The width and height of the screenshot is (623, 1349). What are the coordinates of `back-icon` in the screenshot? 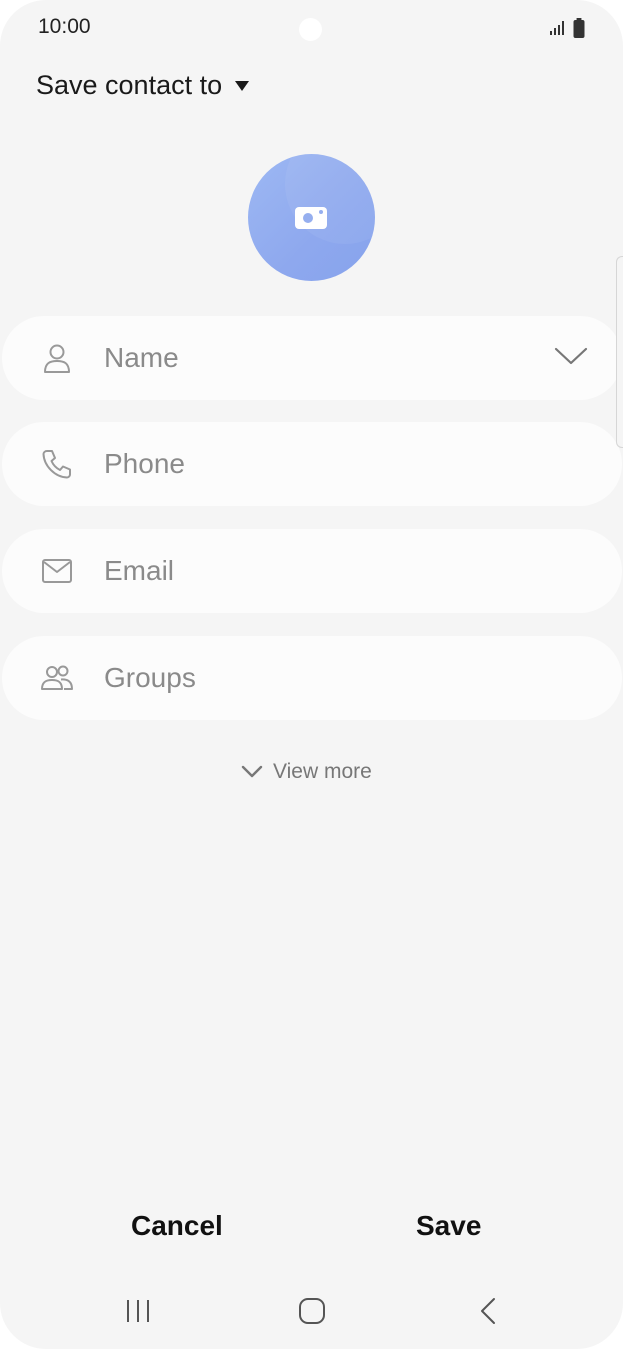 It's located at (488, 1311).